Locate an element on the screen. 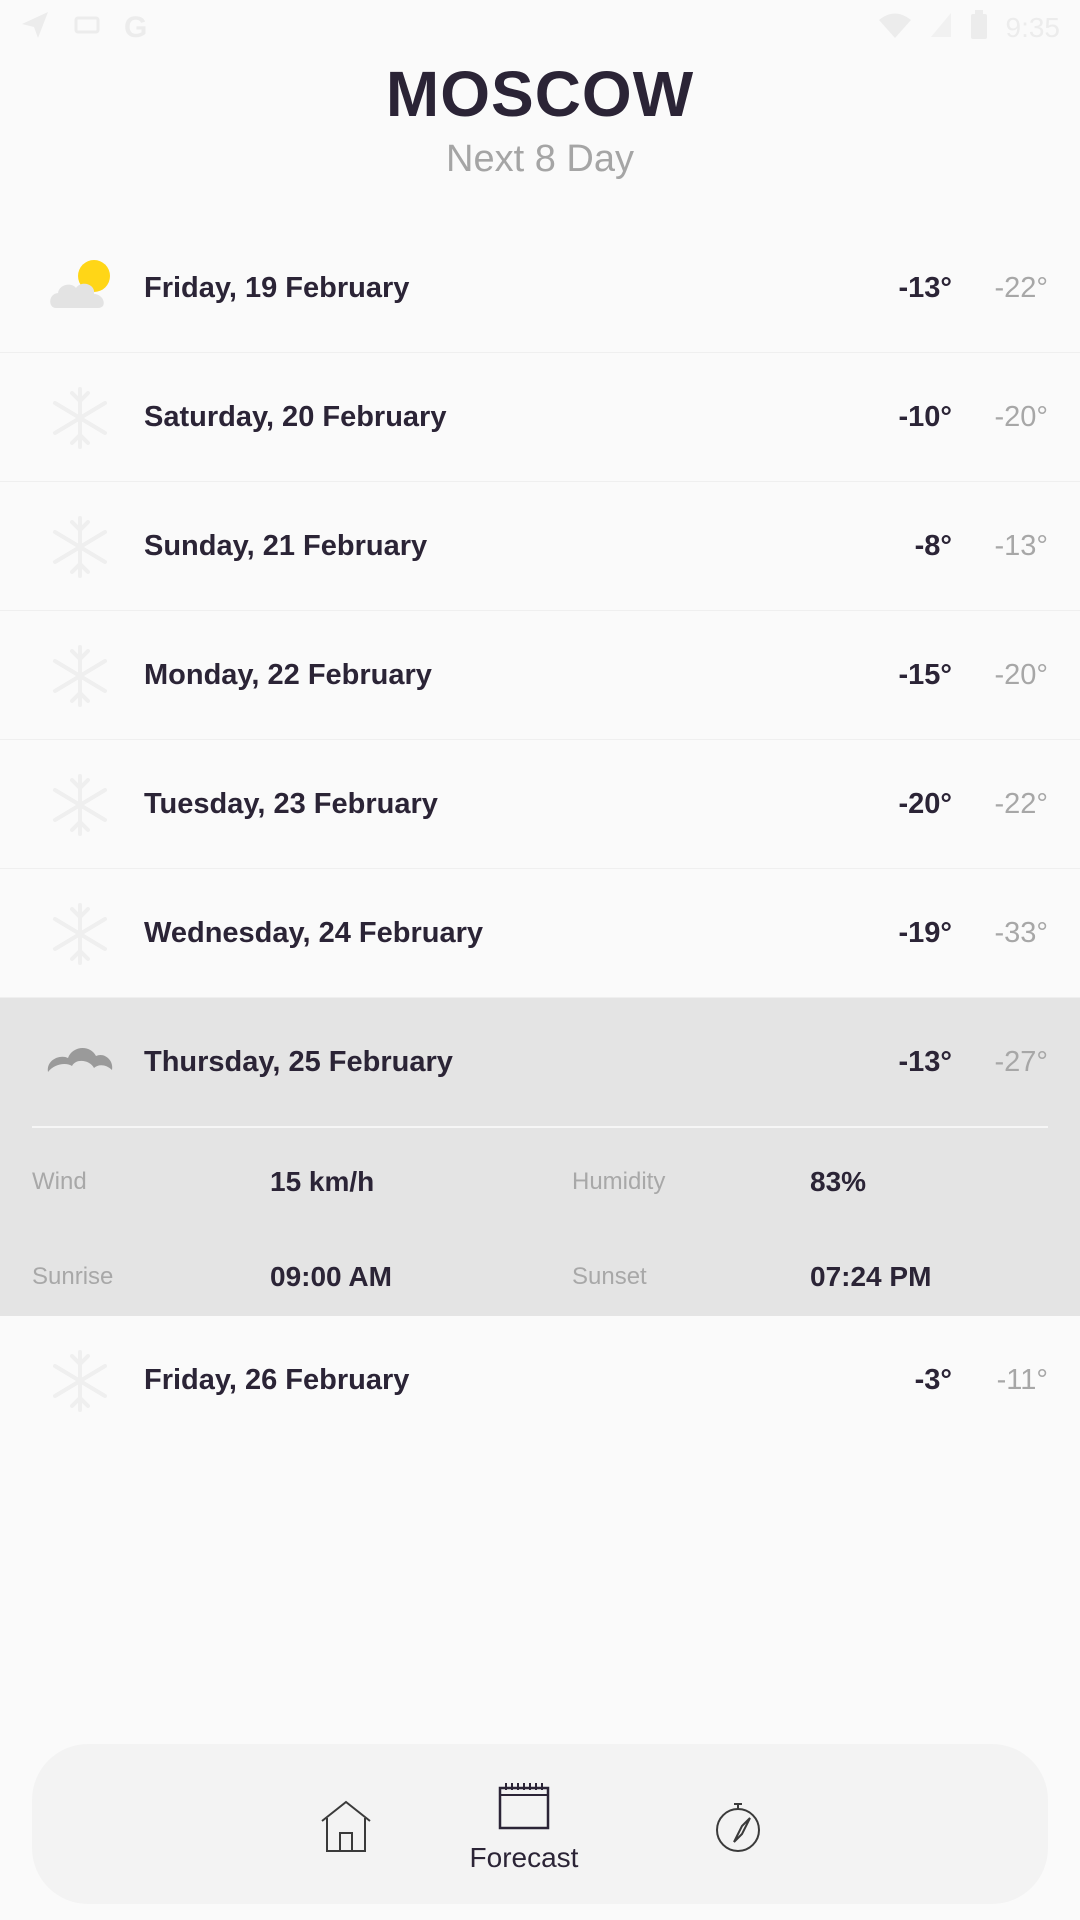 The width and height of the screenshot is (1080, 1920). temp-high: -8° is located at coordinates (933, 546).